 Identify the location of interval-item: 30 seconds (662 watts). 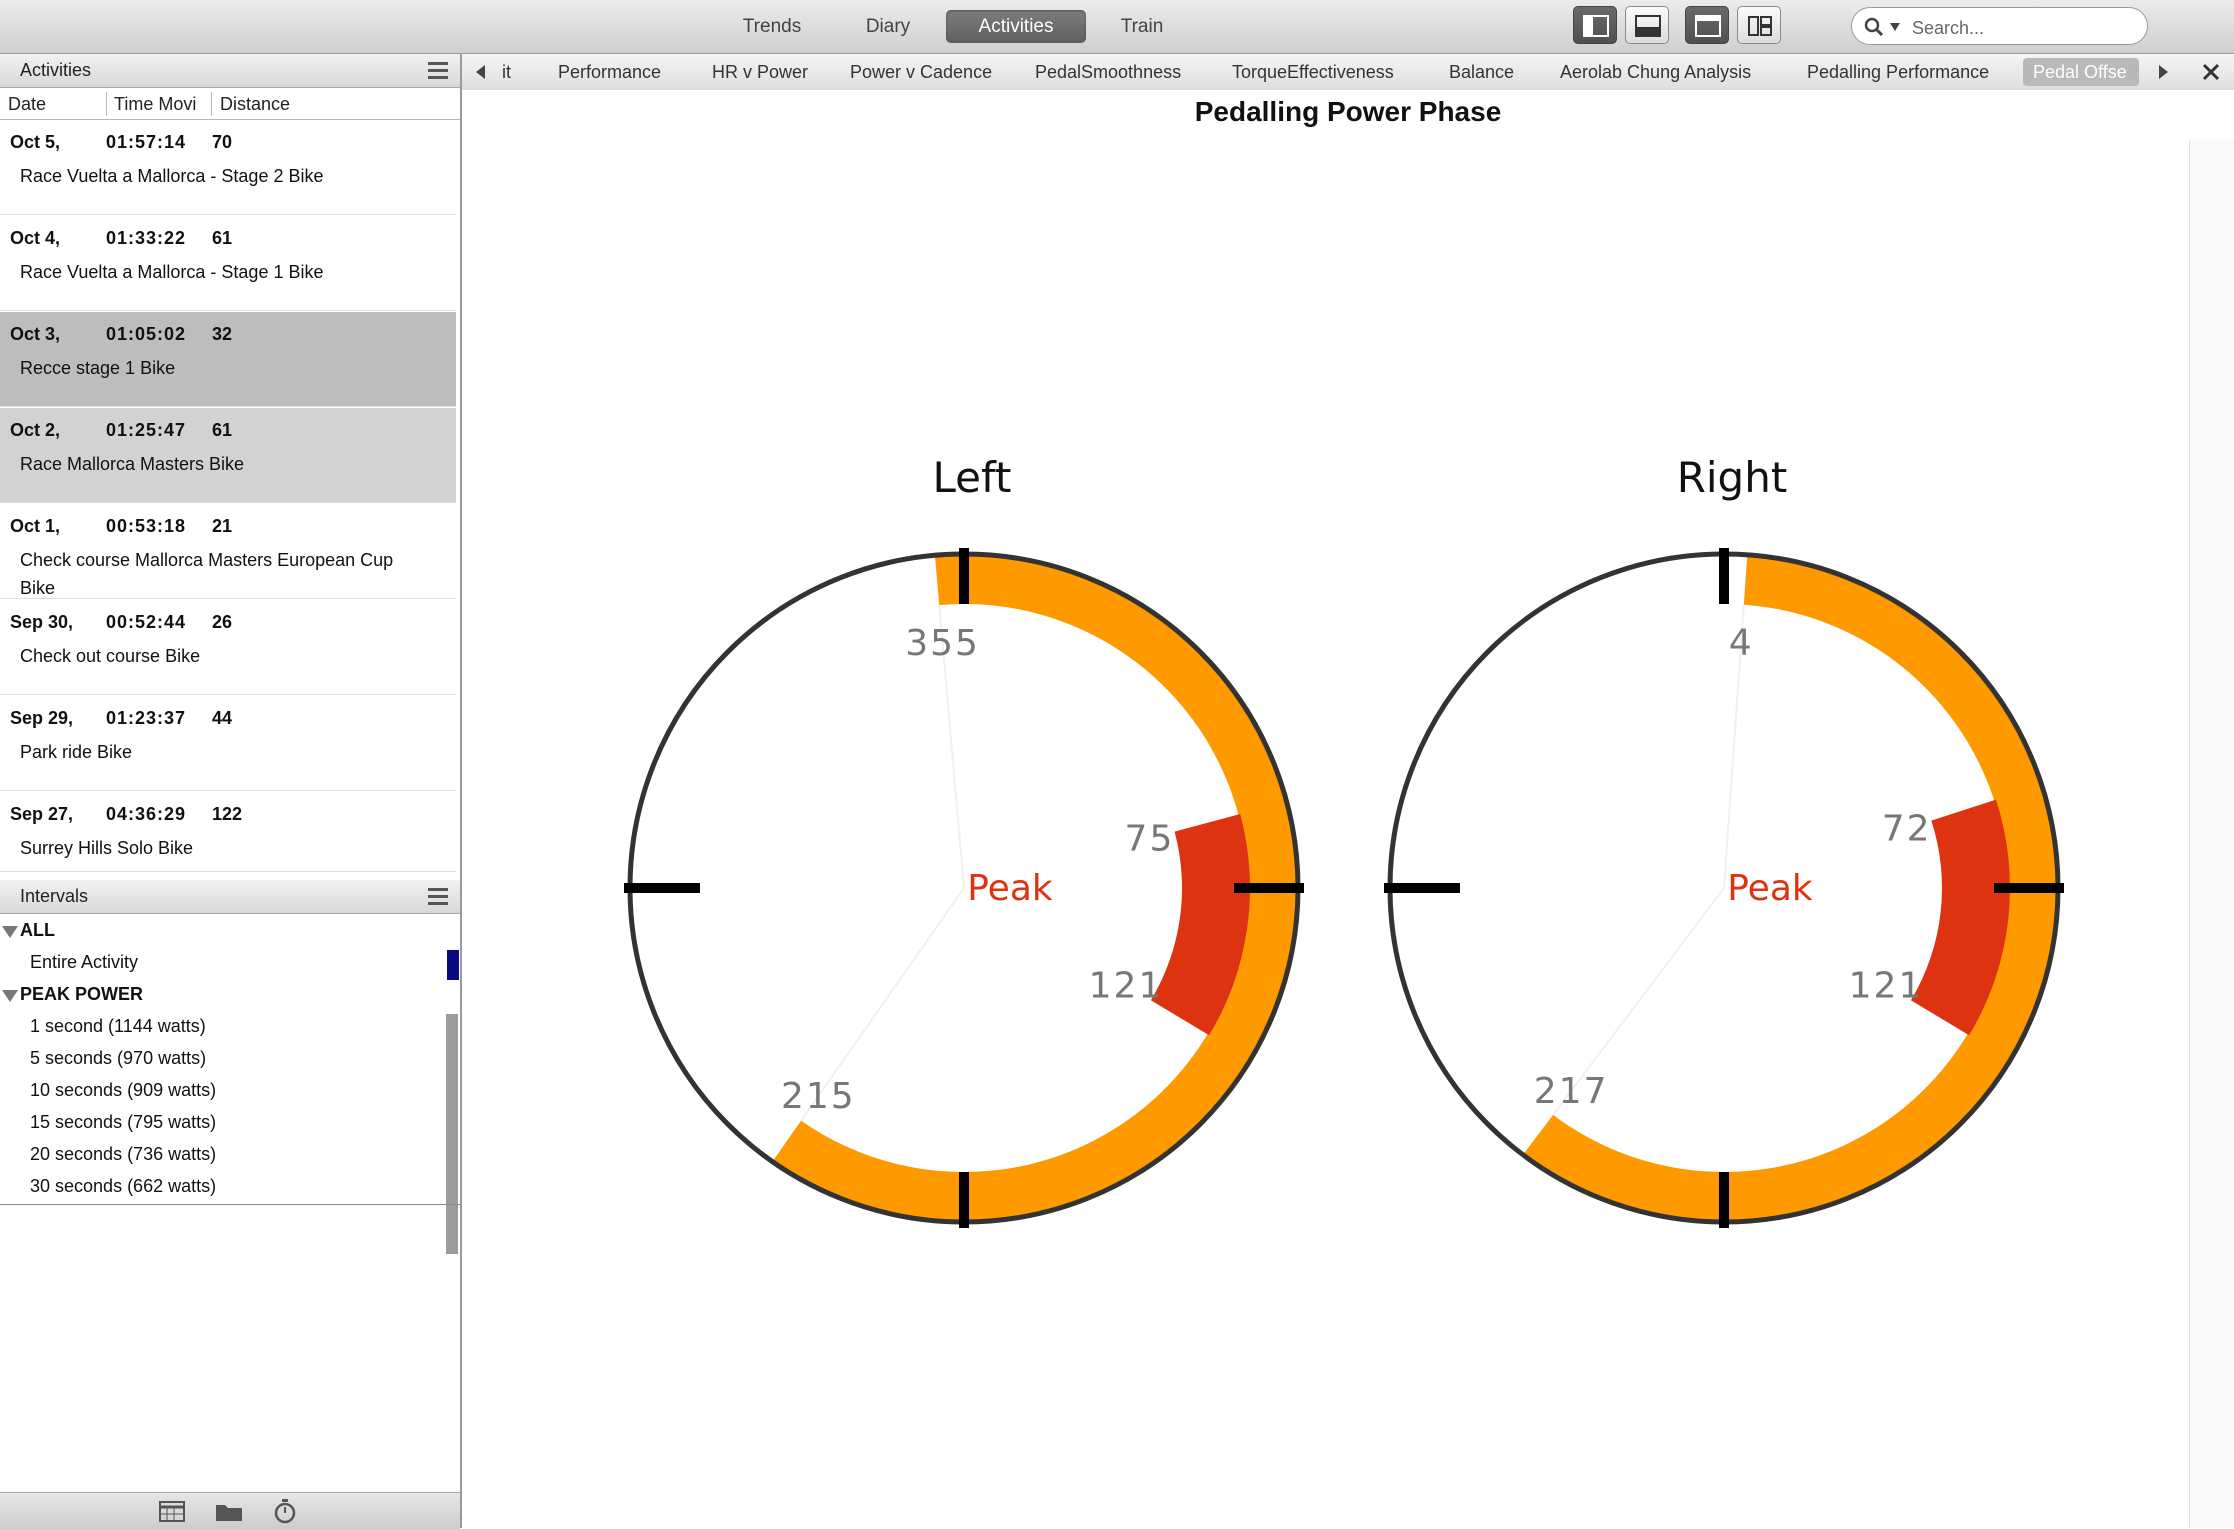
(123, 1186).